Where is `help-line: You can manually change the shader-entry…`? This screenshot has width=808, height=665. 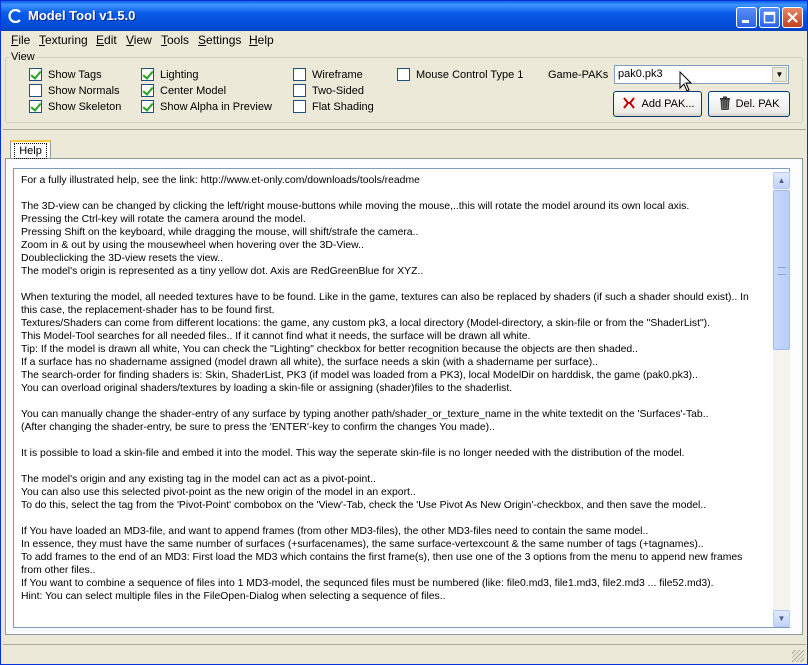
help-line: You can manually change the shader-entry… is located at coordinates (365, 414).